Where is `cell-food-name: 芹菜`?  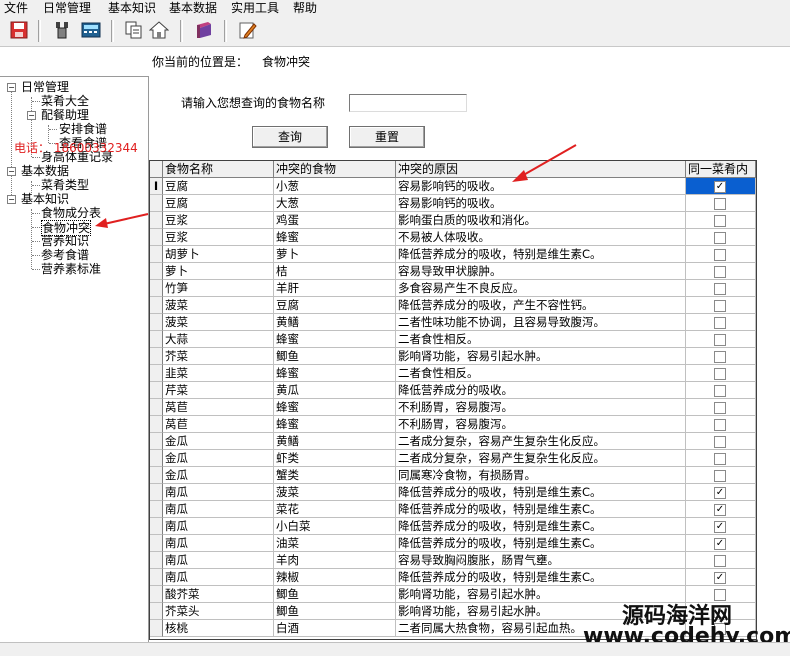
cell-food-name: 芹菜 is located at coordinates (218, 390).